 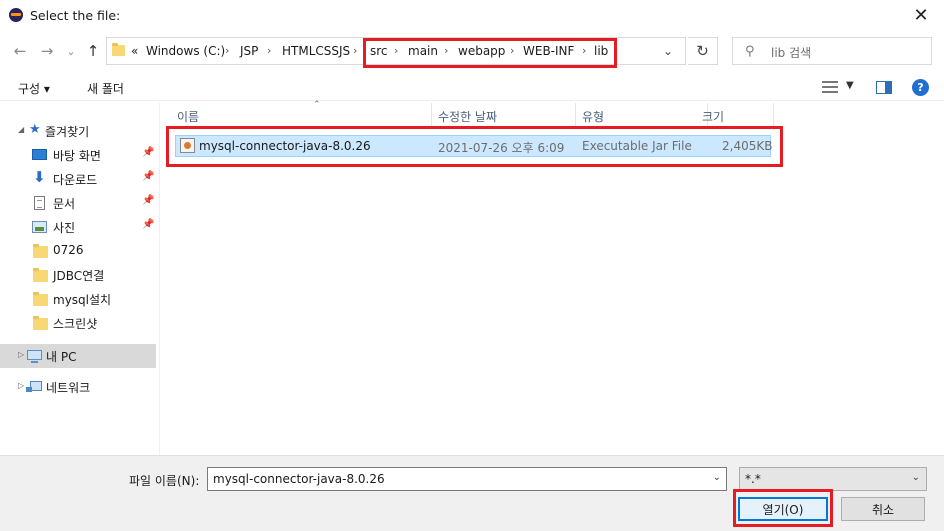 What do you see at coordinates (164, 481) in the screenshot?
I see `filename-label: 파일 이름(N):` at bounding box center [164, 481].